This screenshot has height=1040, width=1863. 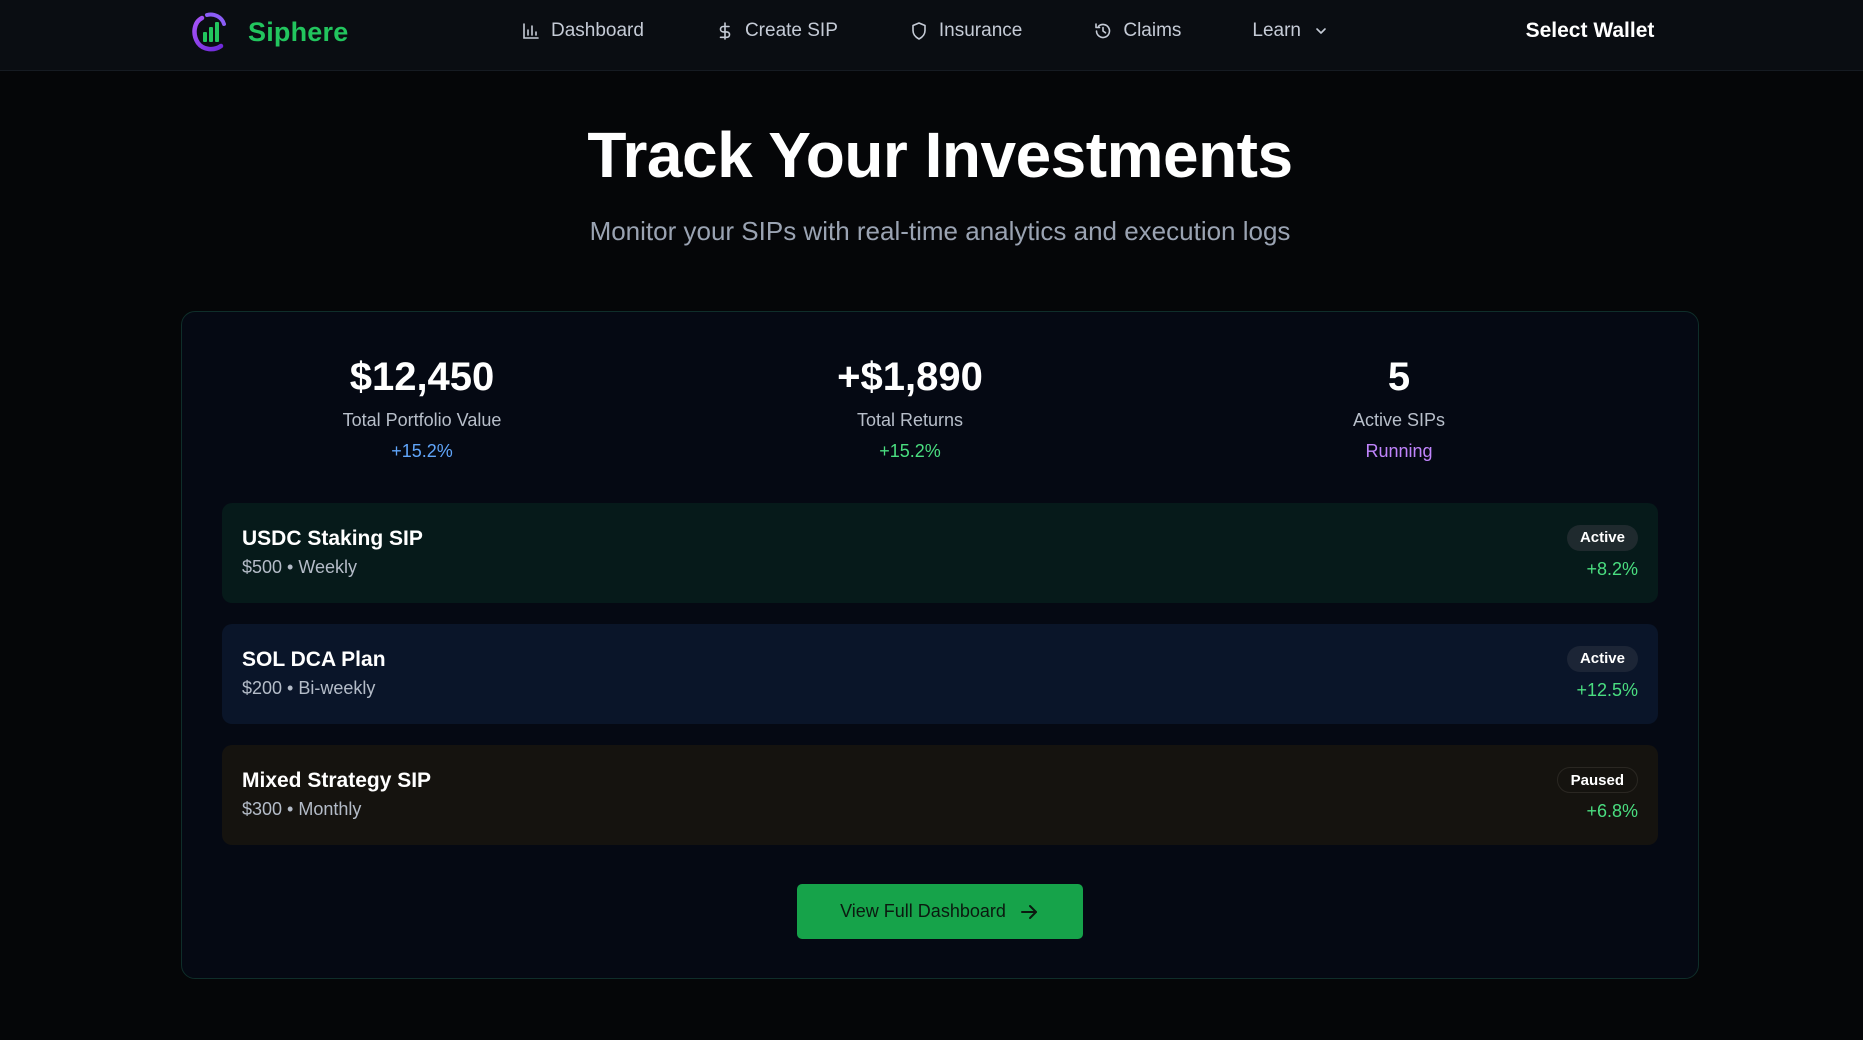 I want to click on nav-create-sip: Create SIP, so click(x=776, y=31).